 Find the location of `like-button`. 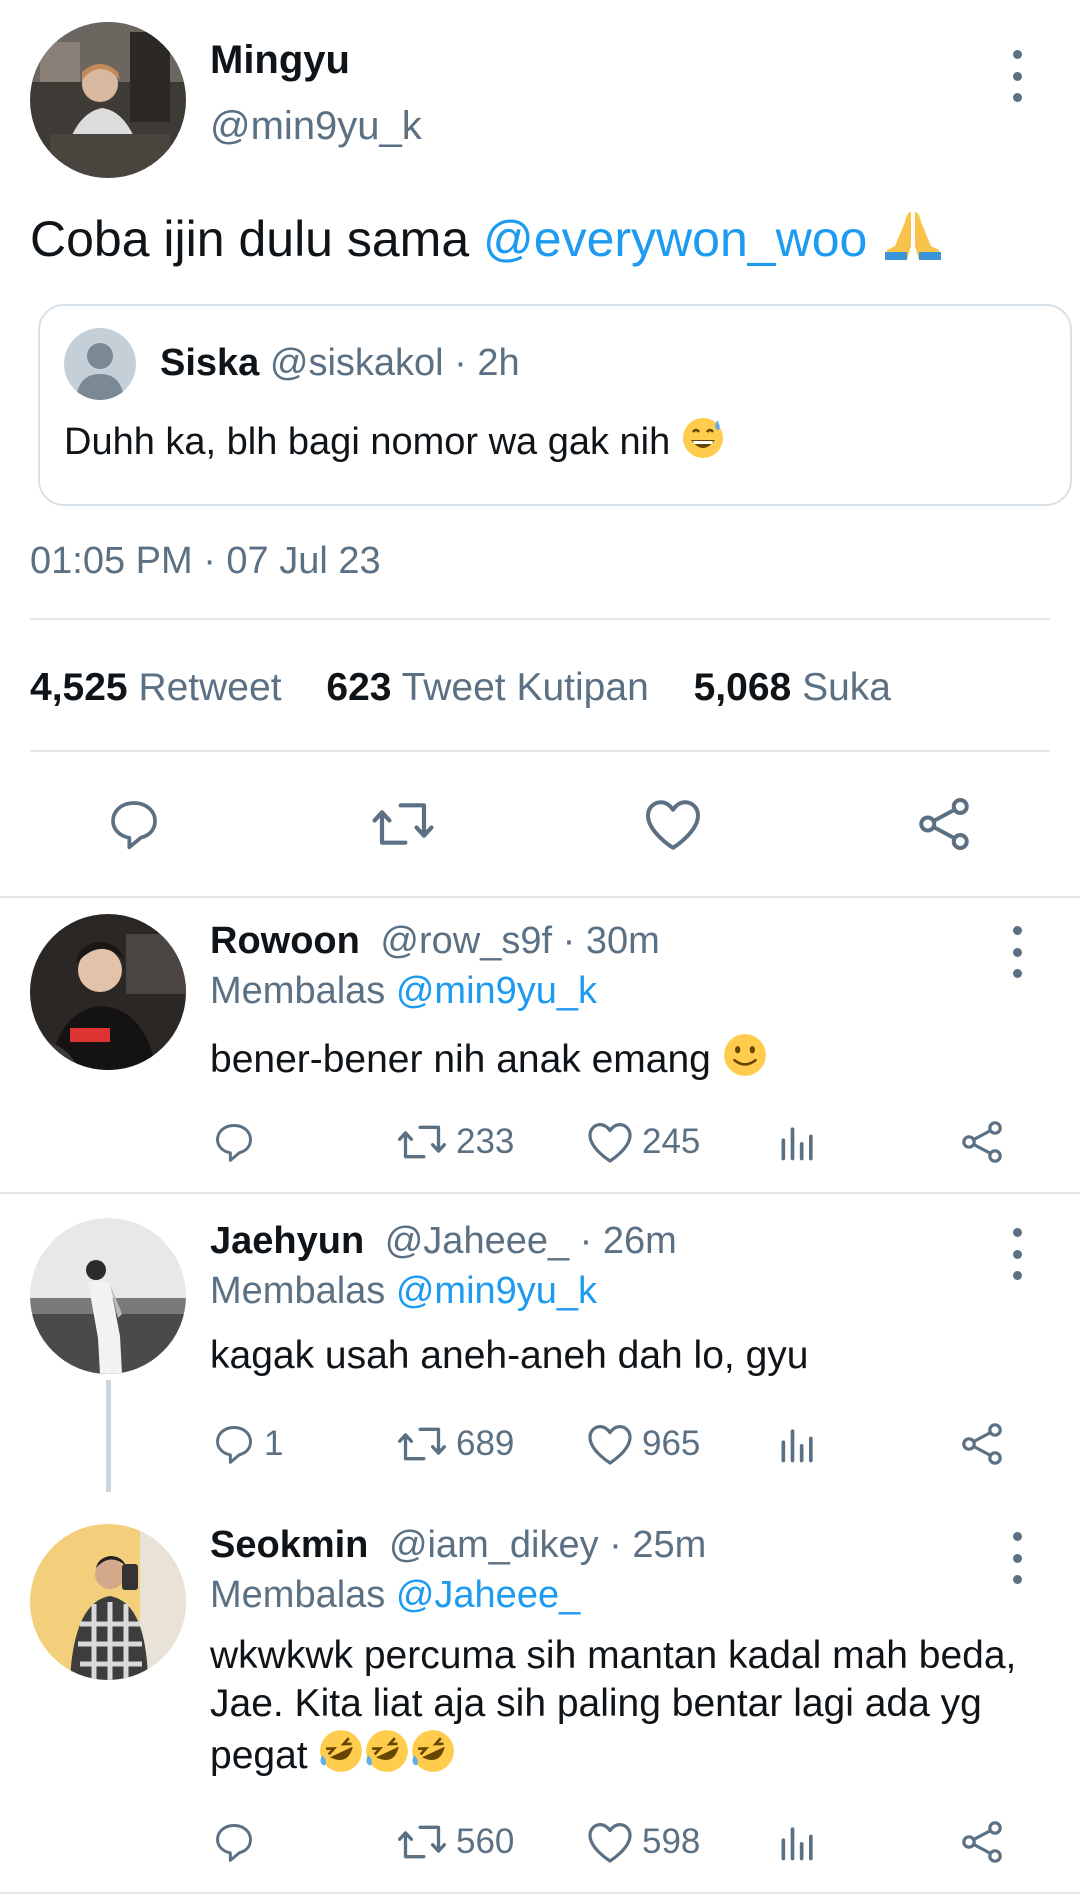

like-button is located at coordinates (673, 824).